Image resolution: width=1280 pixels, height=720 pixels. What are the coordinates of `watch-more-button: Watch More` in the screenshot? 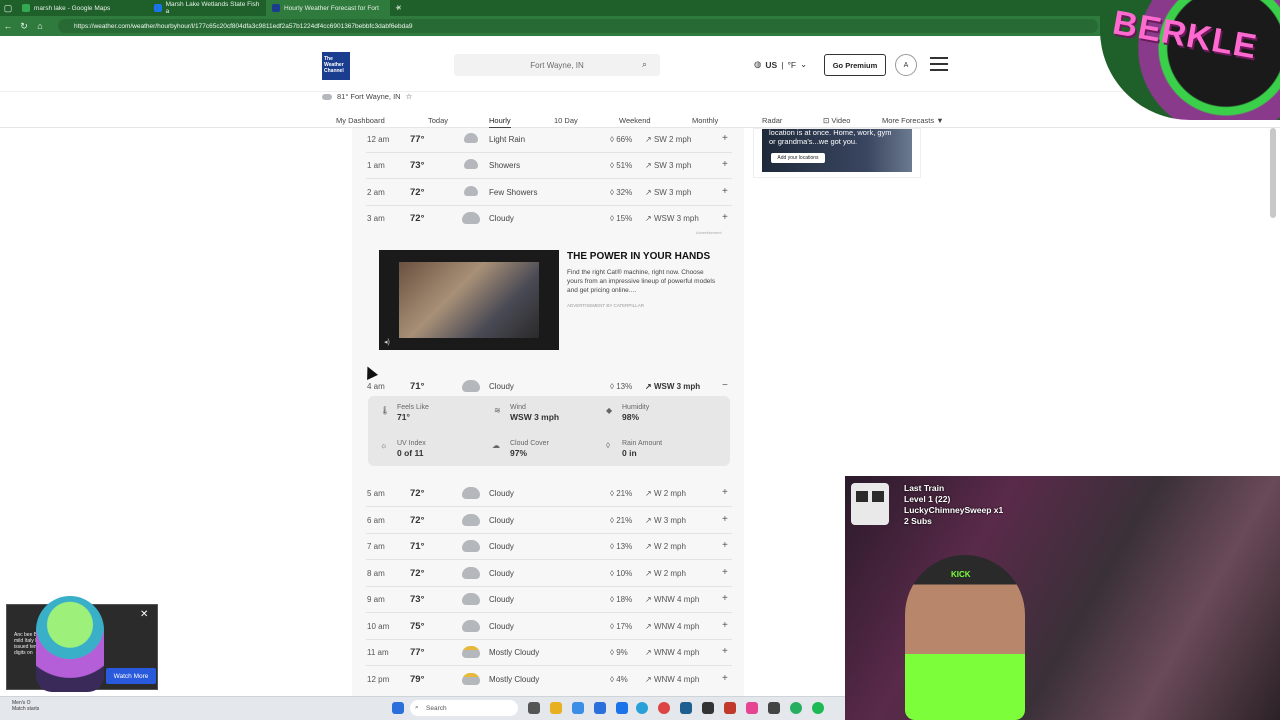 It's located at (131, 676).